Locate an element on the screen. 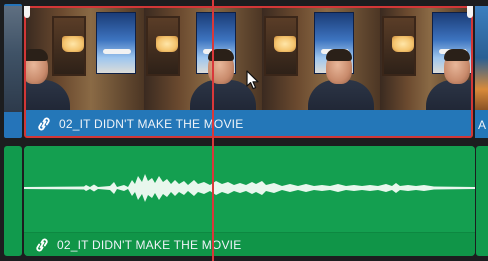 The height and width of the screenshot is (261, 488). audio-clip-label-bar: 02_IT DIDN'T MAKE THE MOVIE is located at coordinates (249, 244).